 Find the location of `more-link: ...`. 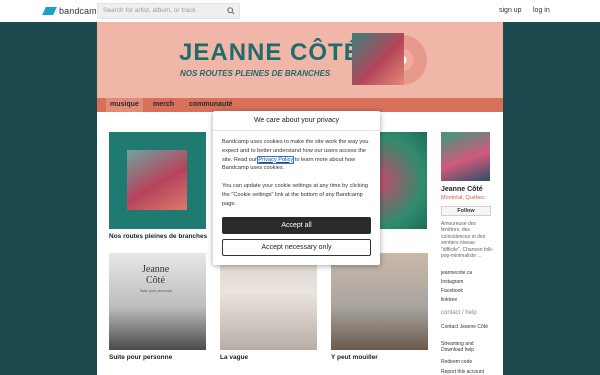

more-link: ... is located at coordinates (479, 256).